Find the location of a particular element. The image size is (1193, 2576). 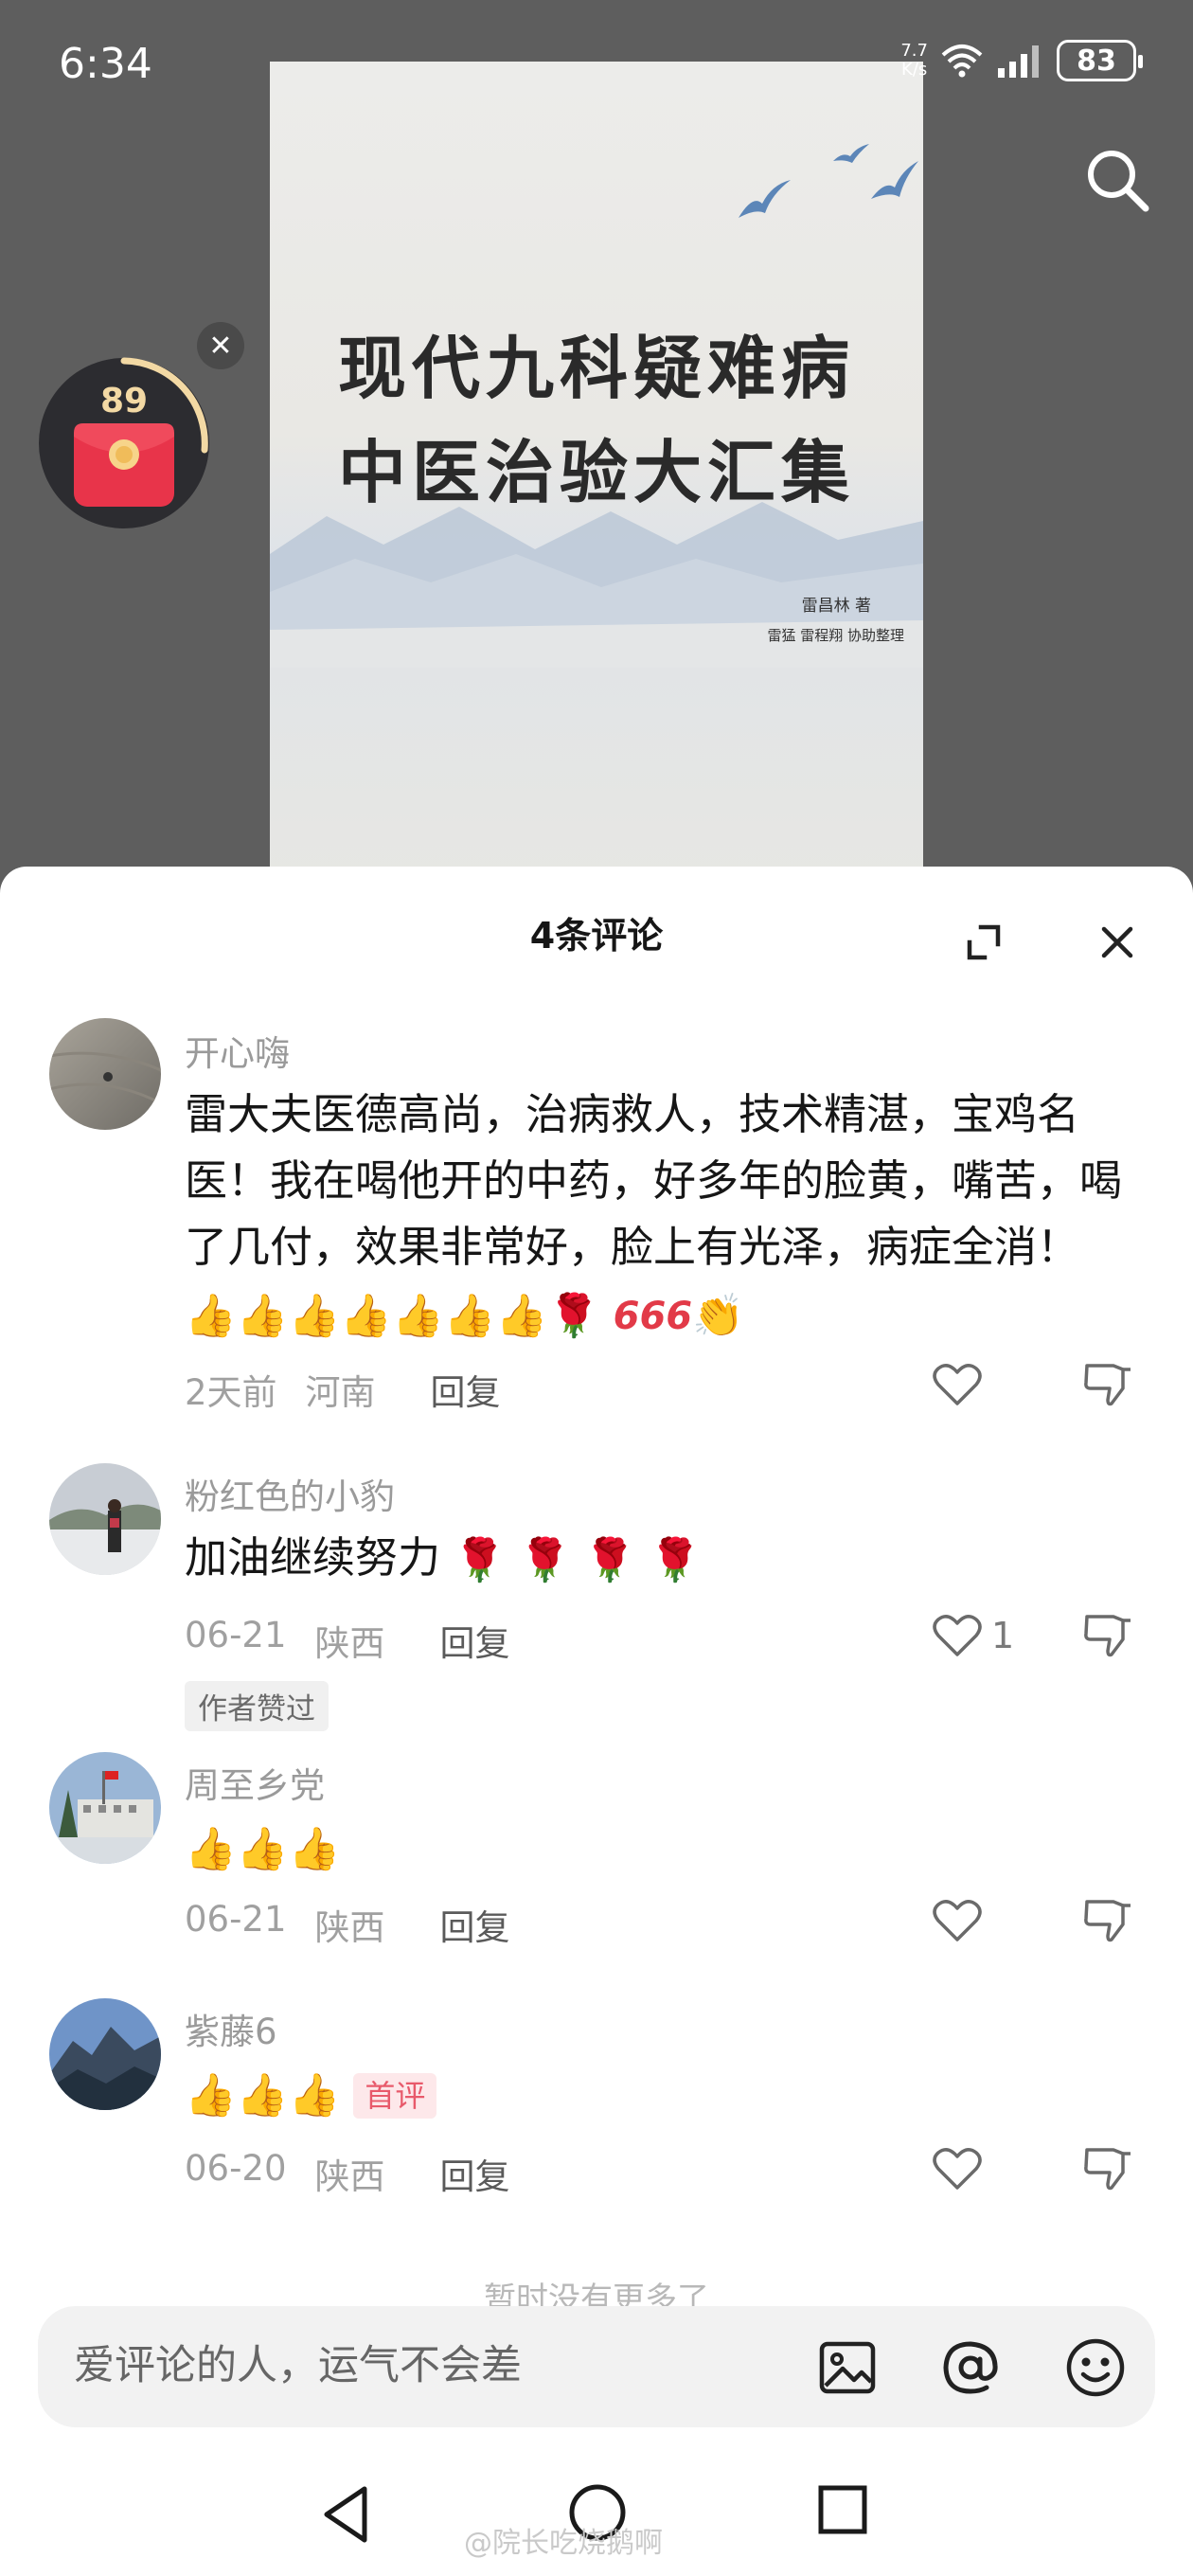

battery-indicator: 83 is located at coordinates (1100, 60).